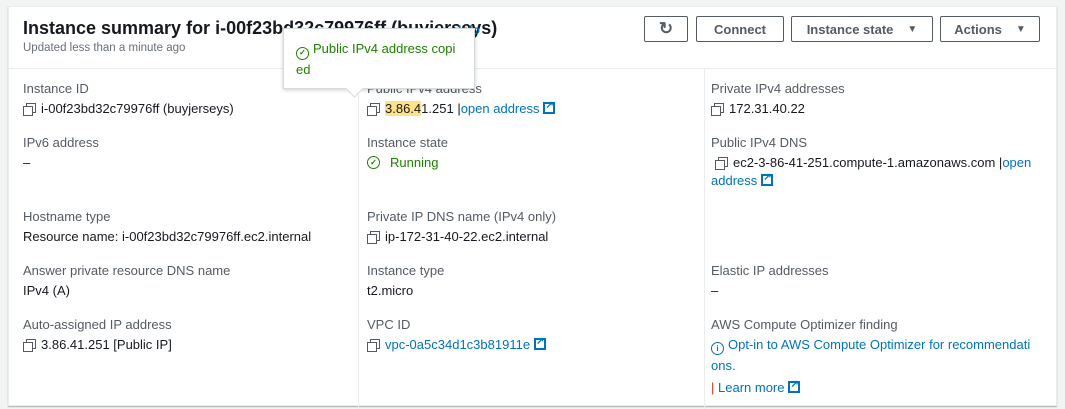 The width and height of the screenshot is (1065, 409). What do you see at coordinates (457, 334) in the screenshot?
I see `field-vpc-id: VPC ID vpc-0a5c34d1c3b81911e` at bounding box center [457, 334].